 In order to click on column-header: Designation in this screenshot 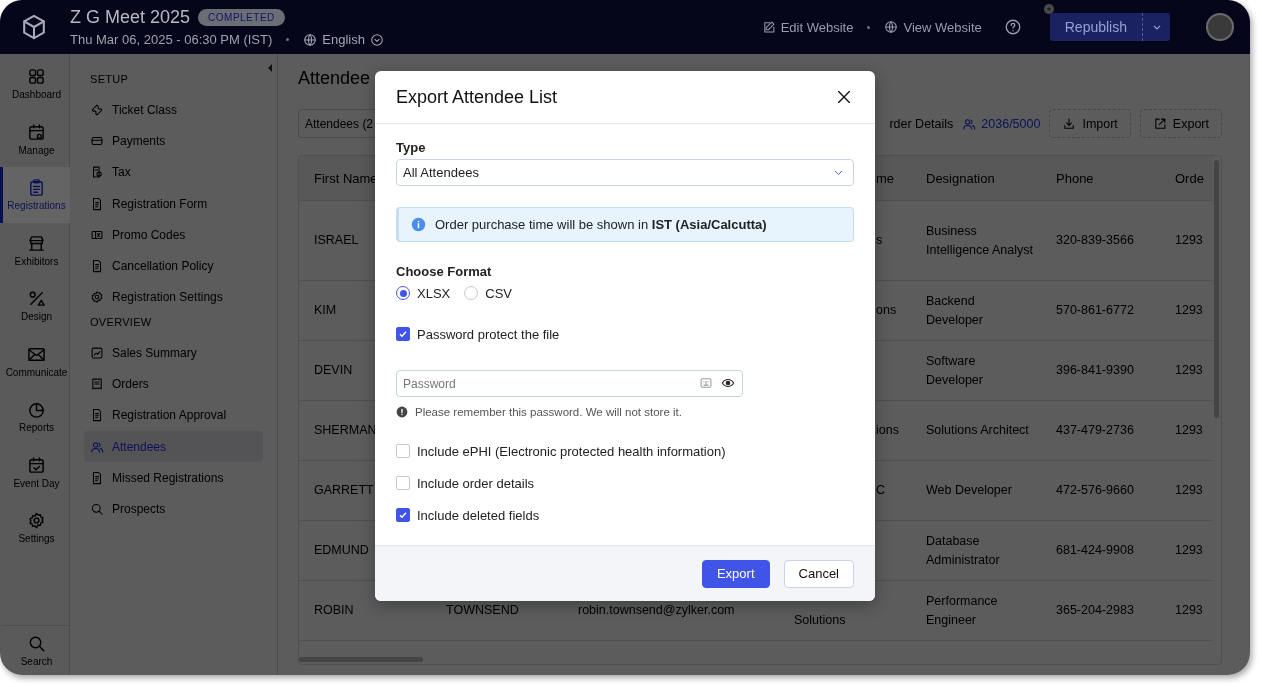, I will do `click(976, 178)`.